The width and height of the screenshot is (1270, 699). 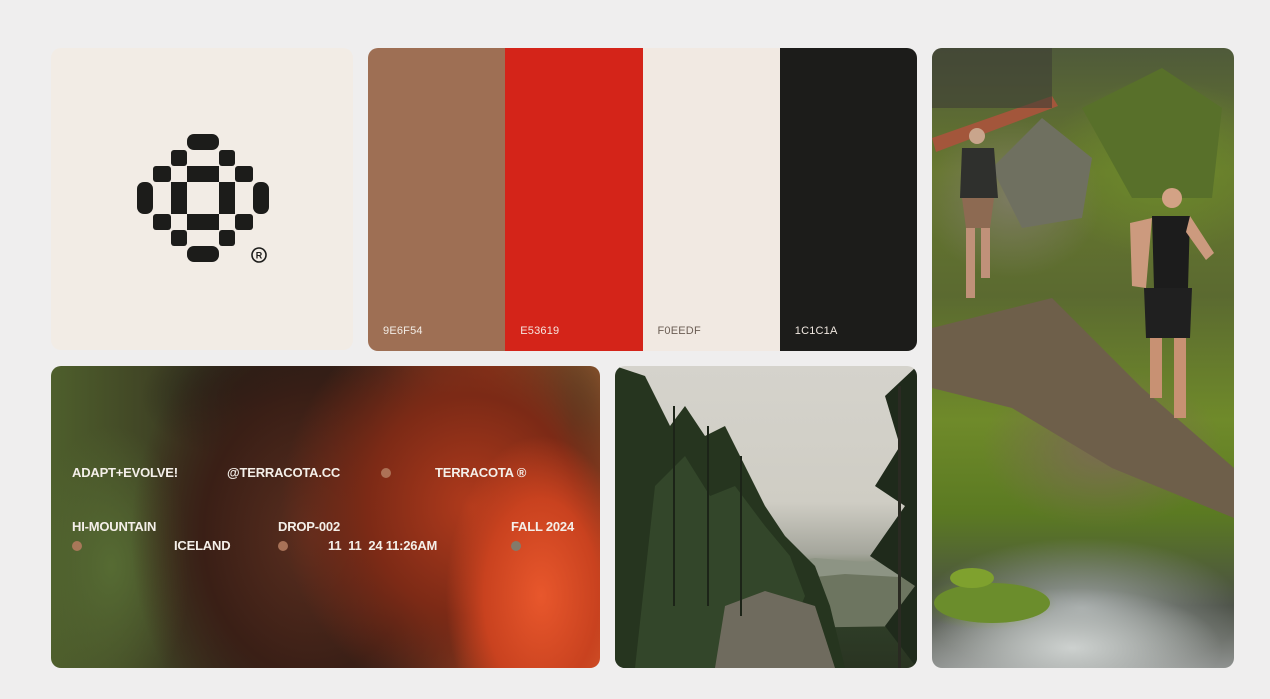 What do you see at coordinates (202, 545) in the screenshot?
I see `overlay-text: ICELAND` at bounding box center [202, 545].